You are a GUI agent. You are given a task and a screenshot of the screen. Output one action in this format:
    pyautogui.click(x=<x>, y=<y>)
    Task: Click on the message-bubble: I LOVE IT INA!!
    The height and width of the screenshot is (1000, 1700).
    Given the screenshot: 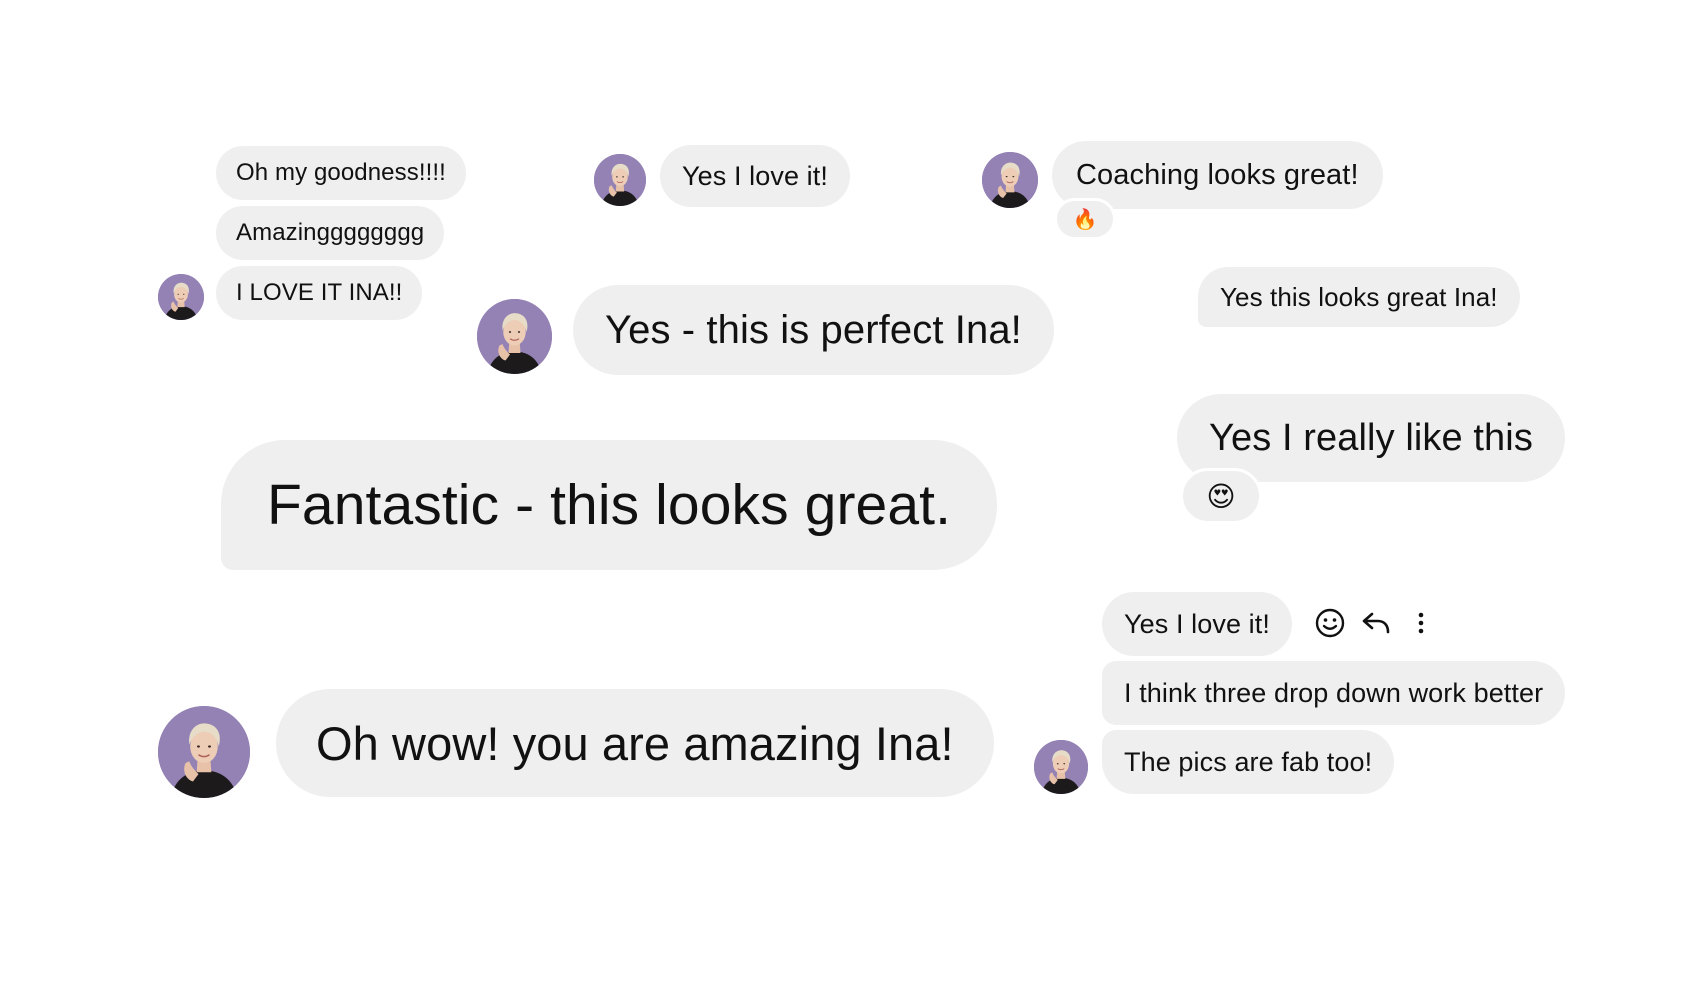 What is the action you would take?
    pyautogui.click(x=319, y=293)
    